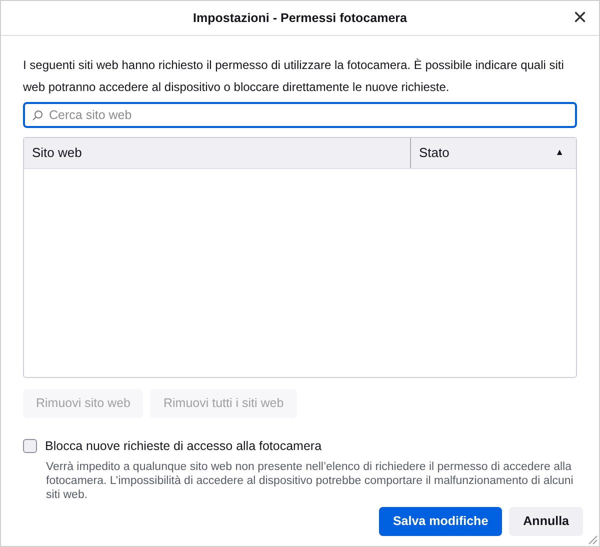 The height and width of the screenshot is (547, 600). I want to click on checkbox-label: Blocca nuove richieste di accesso alla fotocamera, so click(183, 446).